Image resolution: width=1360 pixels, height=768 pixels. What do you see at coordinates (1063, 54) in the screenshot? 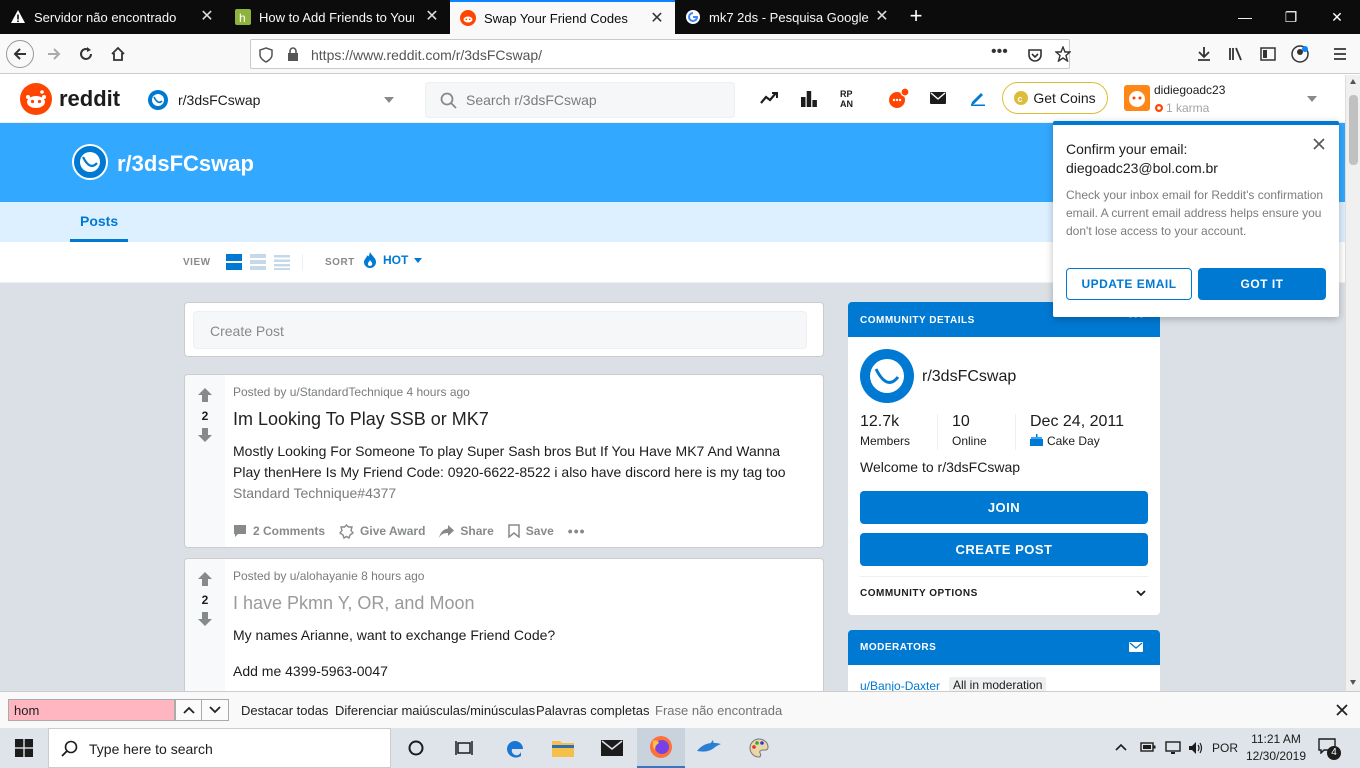
I see `bookmark-star-icon` at bounding box center [1063, 54].